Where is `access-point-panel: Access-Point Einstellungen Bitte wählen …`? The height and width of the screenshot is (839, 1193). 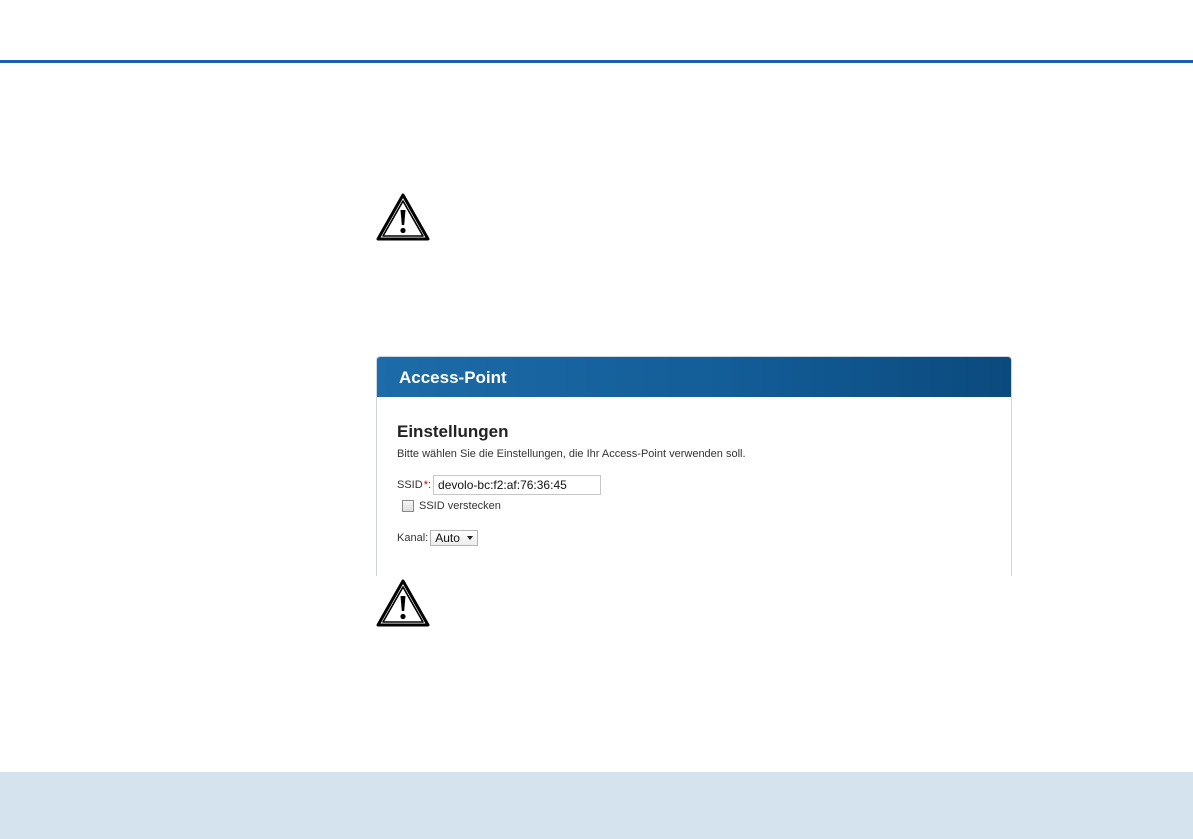 access-point-panel: Access-Point Einstellungen Bitte wählen … is located at coordinates (694, 466).